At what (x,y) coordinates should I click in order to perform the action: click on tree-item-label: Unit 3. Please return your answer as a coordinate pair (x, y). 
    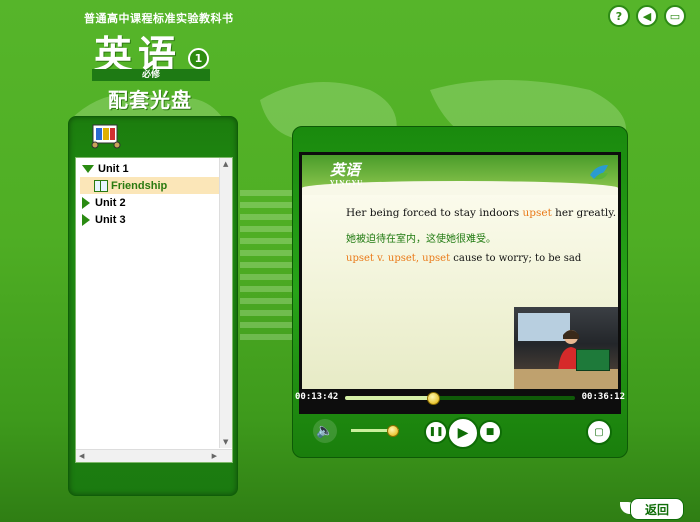
    Looking at the image, I should click on (110, 219).